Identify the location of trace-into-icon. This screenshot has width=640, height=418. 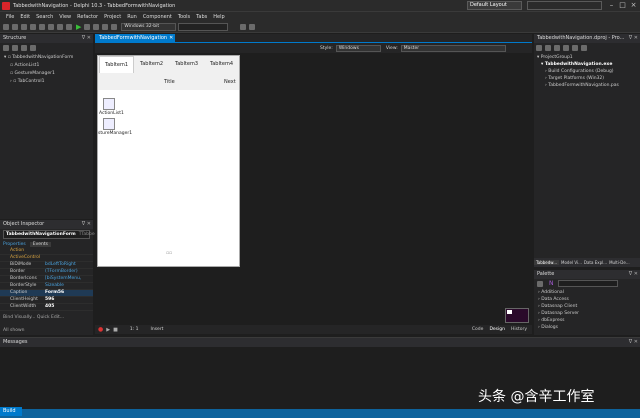
(114, 27).